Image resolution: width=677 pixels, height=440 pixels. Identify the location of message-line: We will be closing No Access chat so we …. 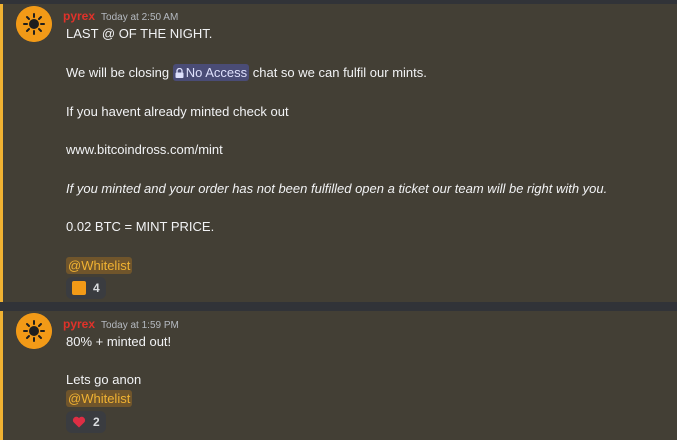
(246, 72).